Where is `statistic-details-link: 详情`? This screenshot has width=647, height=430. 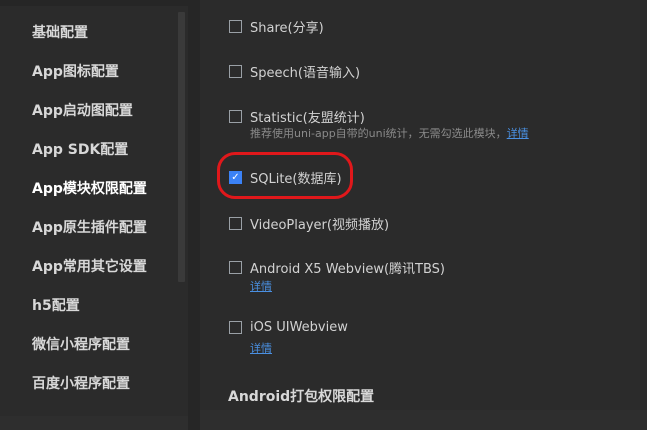
statistic-details-link: 详情 is located at coordinates (518, 133).